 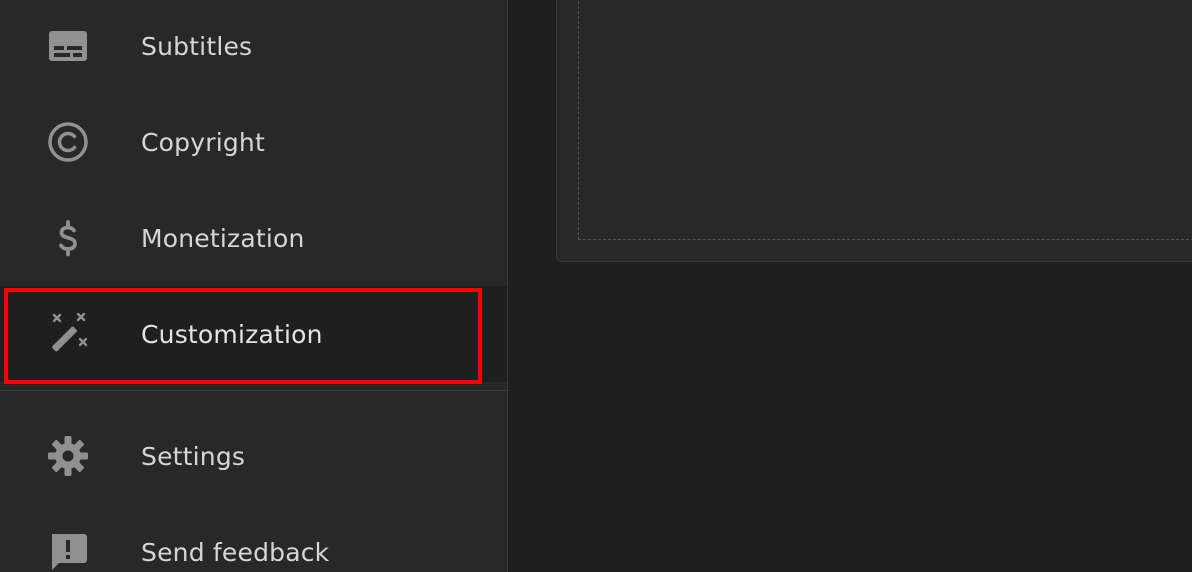 What do you see at coordinates (232, 334) in the screenshot?
I see `sidebar-item-label: Customization` at bounding box center [232, 334].